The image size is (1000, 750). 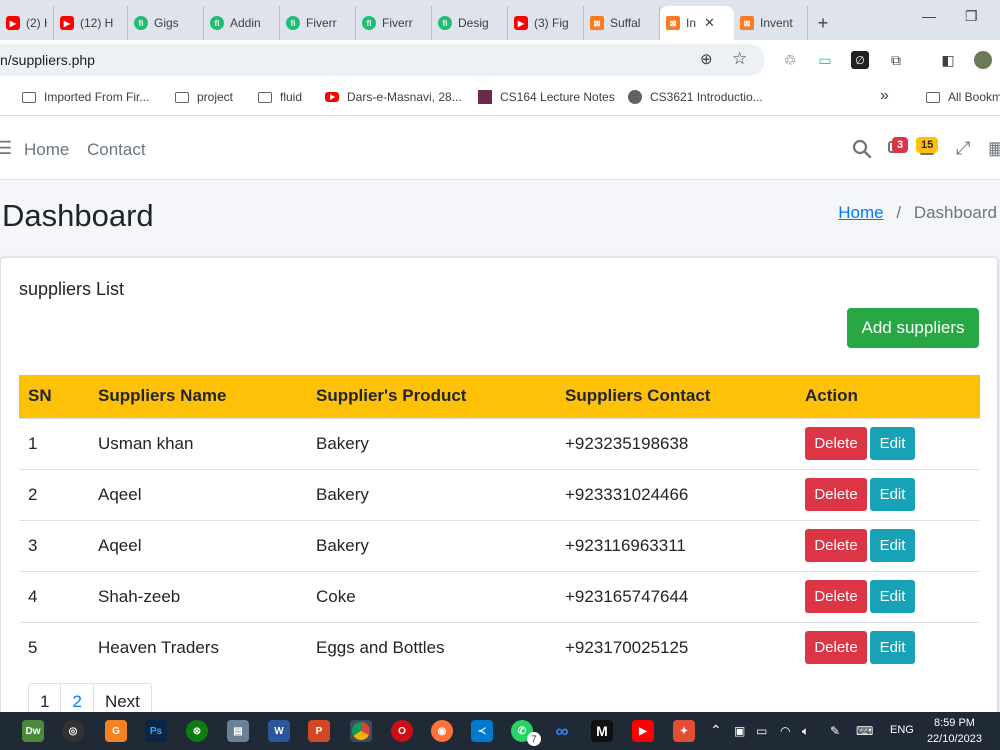 I want to click on meta-icon: ∞, so click(x=562, y=731).